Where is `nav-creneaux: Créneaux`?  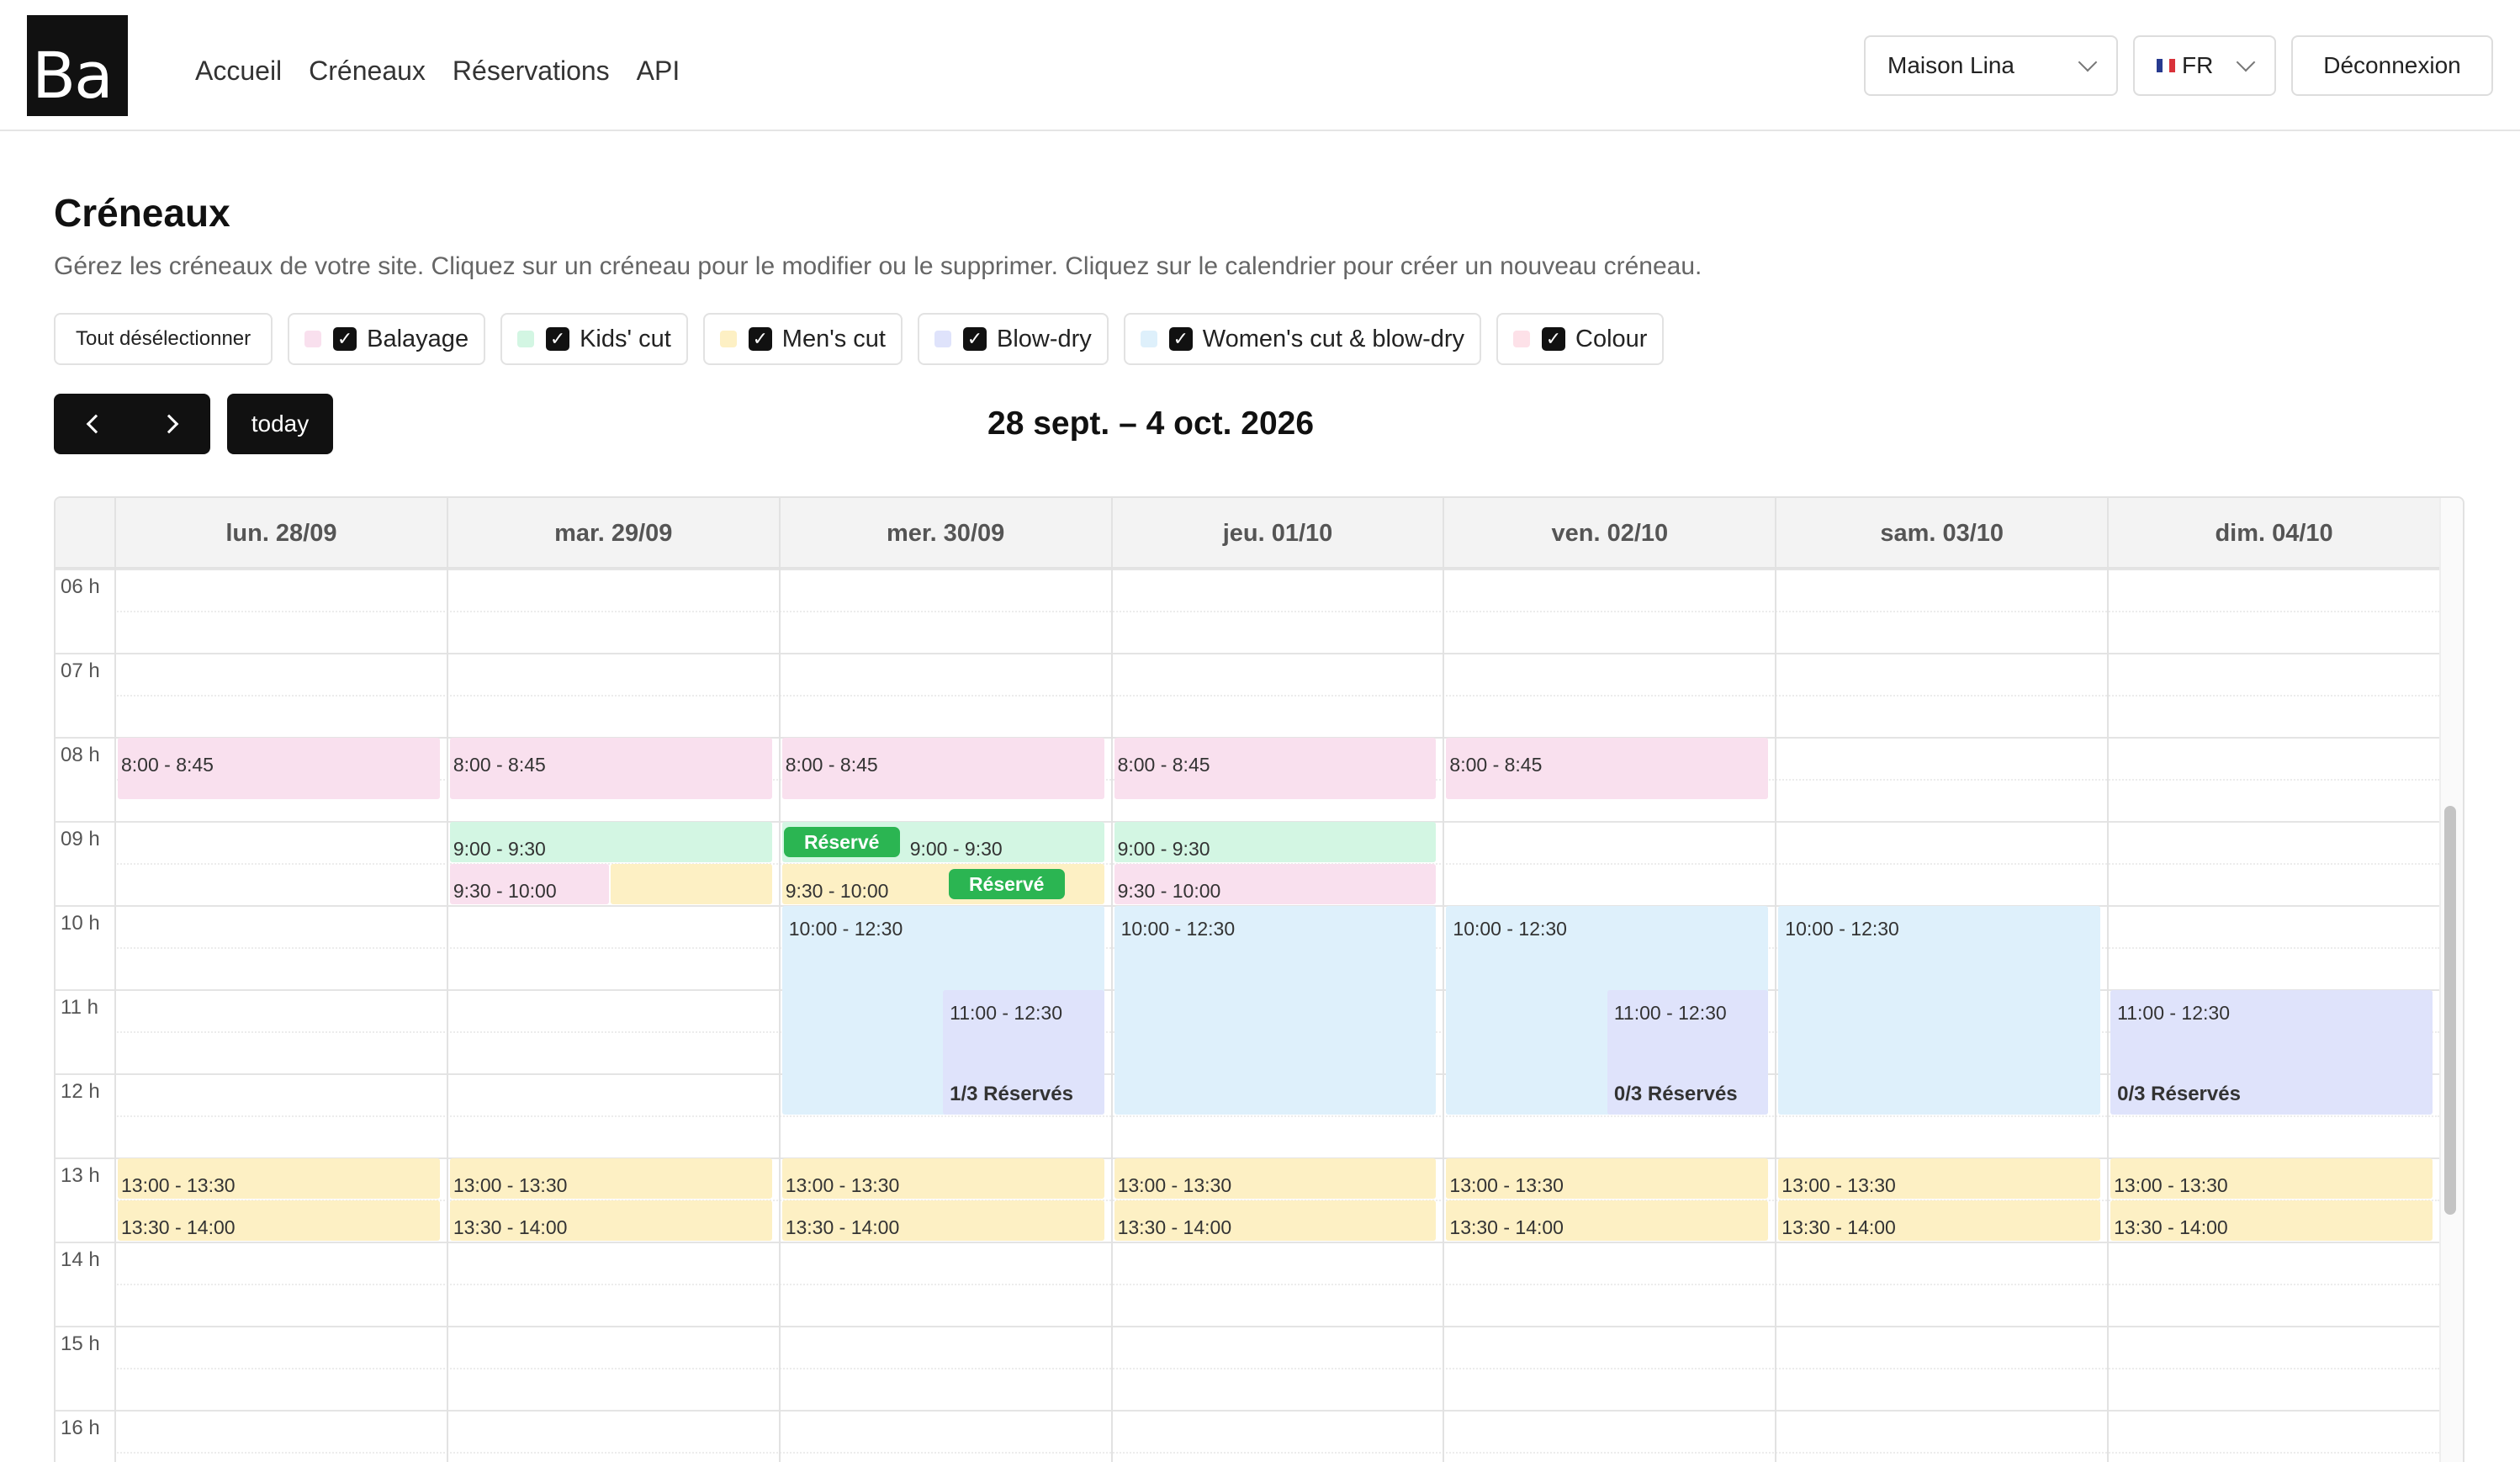 nav-creneaux: Créneaux is located at coordinates (367, 71).